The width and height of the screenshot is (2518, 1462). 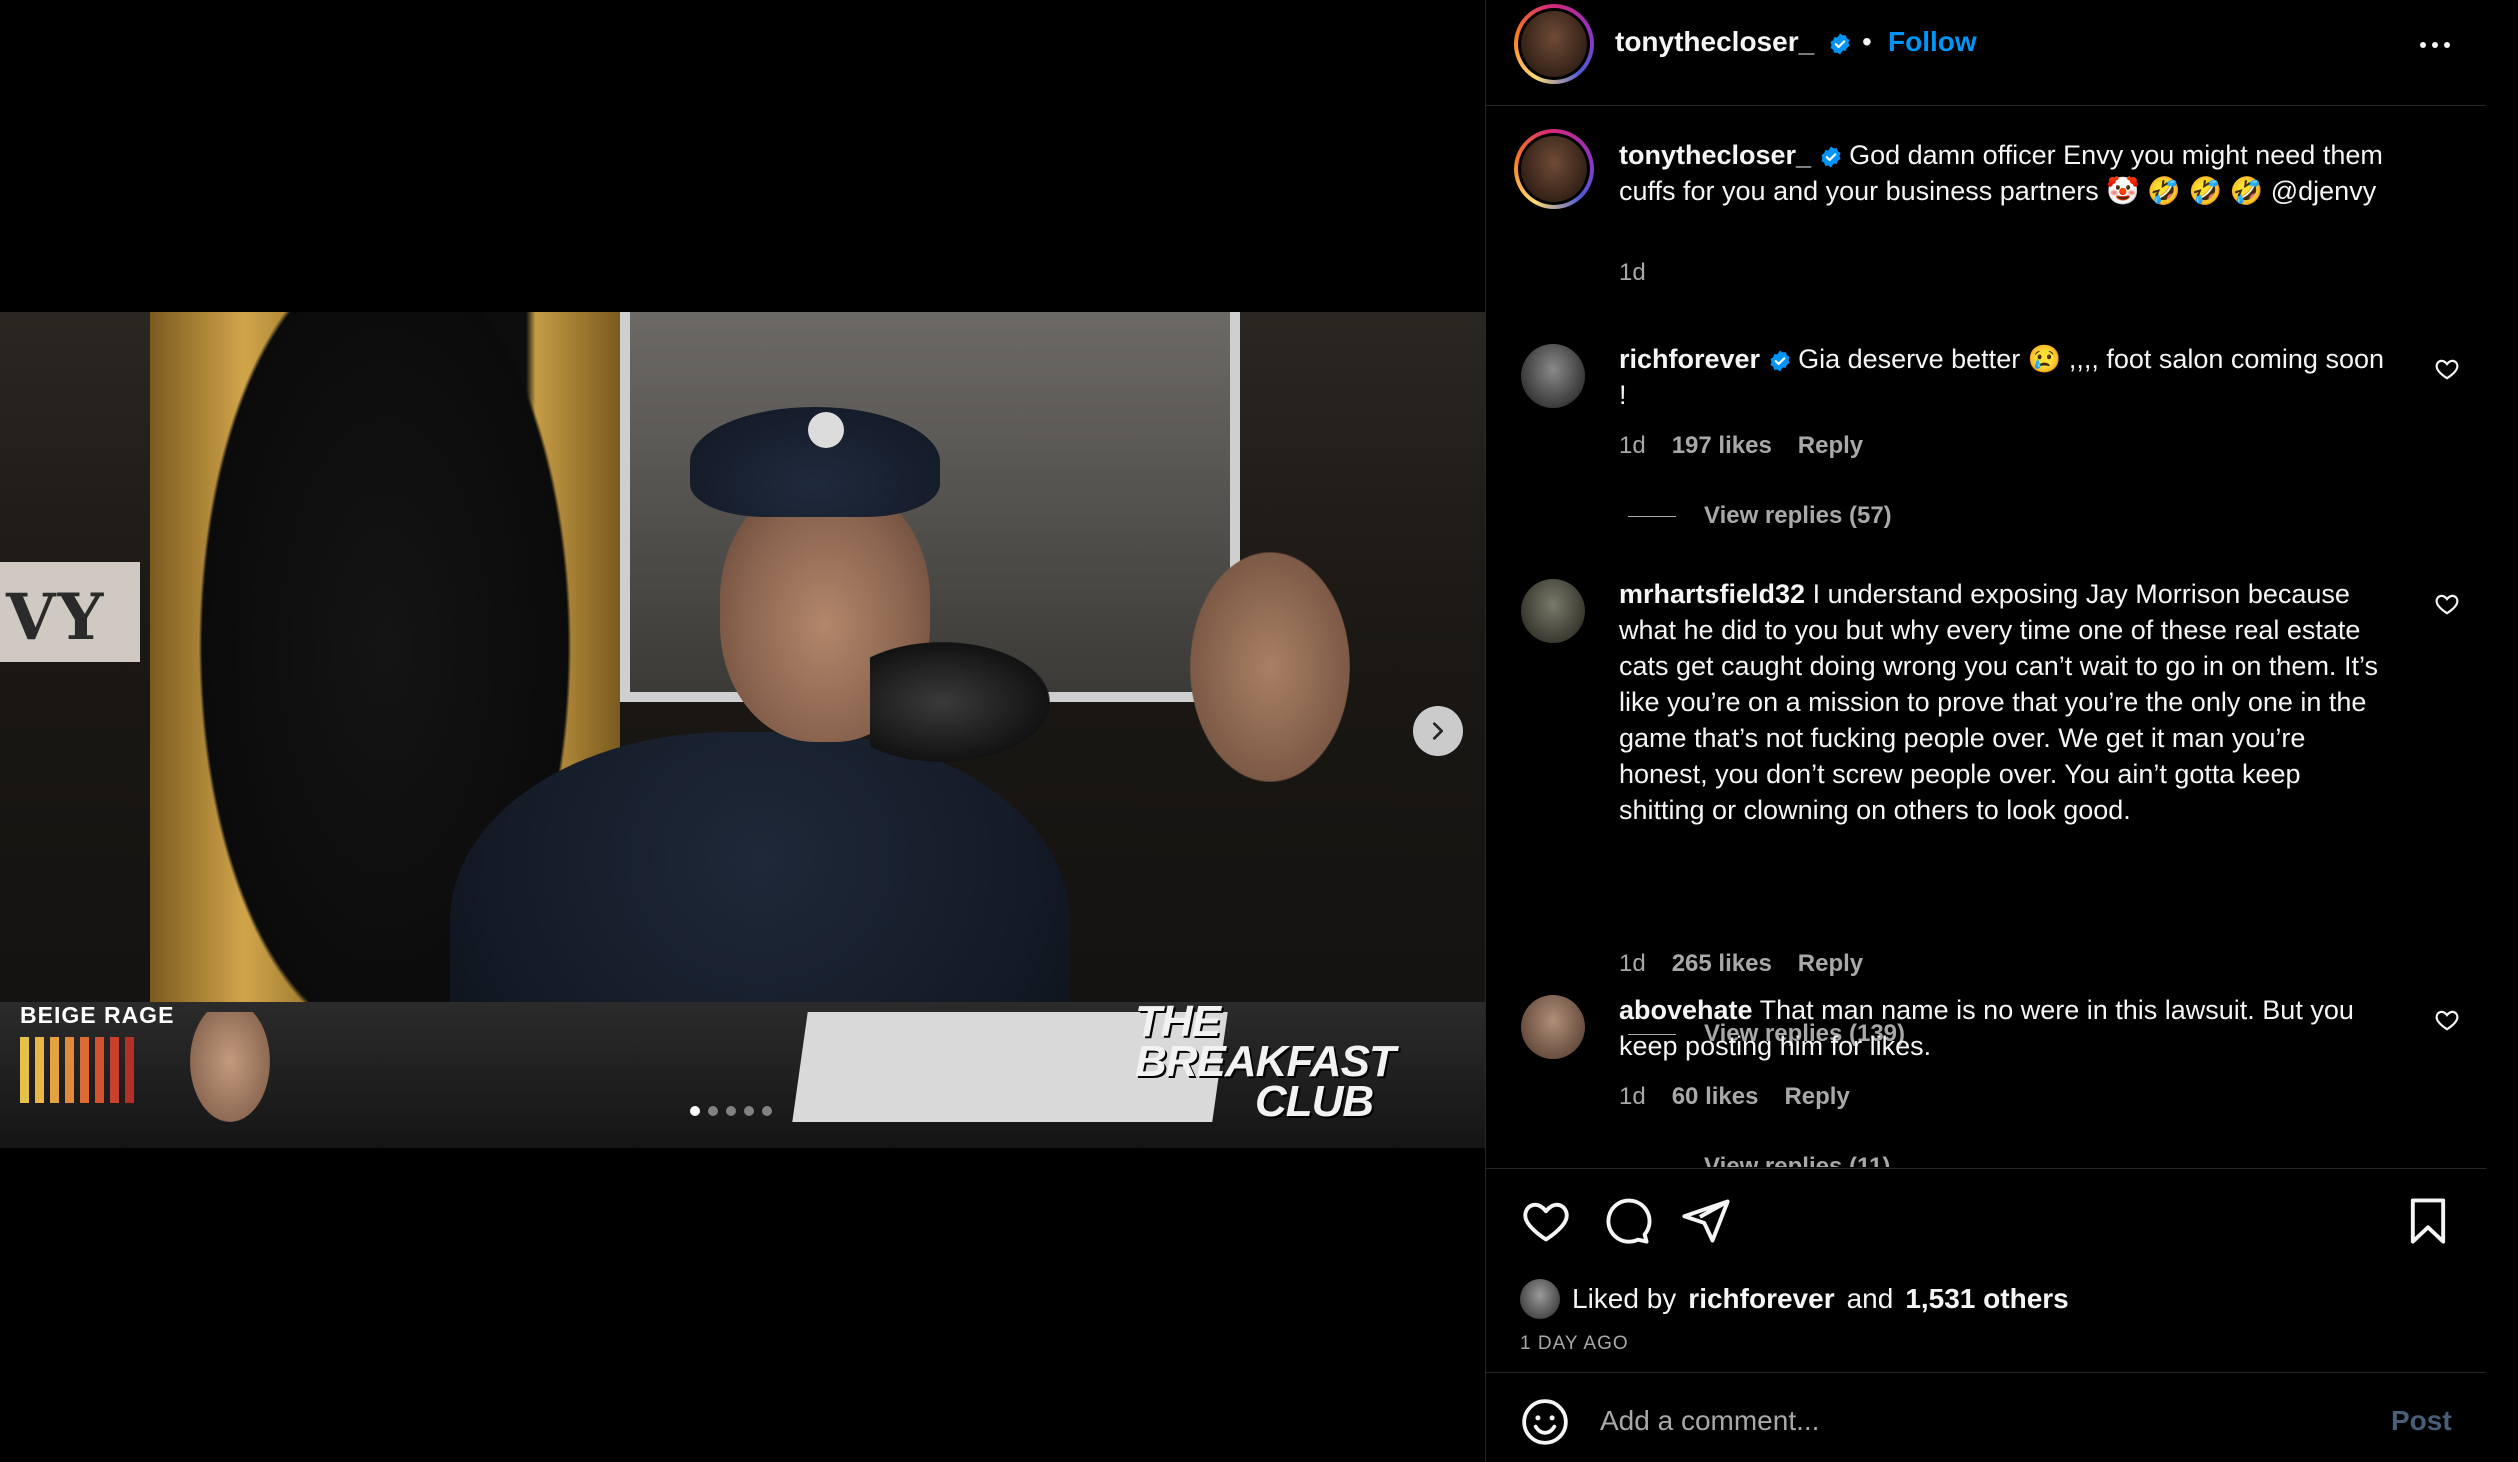 What do you see at coordinates (97, 1015) in the screenshot?
I see `beige-rage-label: BEIGE RAGE` at bounding box center [97, 1015].